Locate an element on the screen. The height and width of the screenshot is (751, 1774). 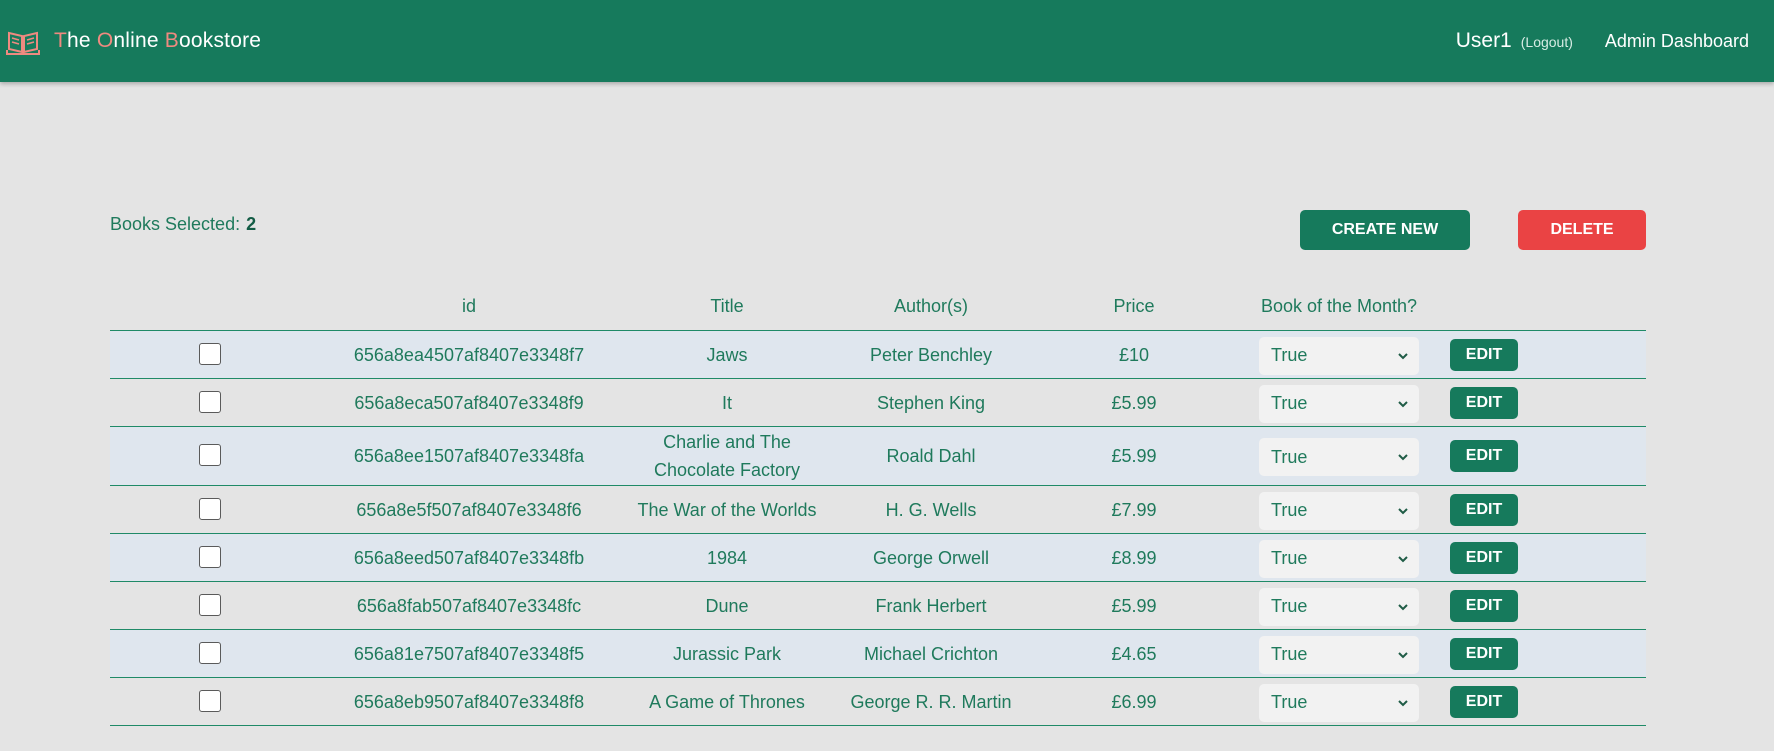
book-title-line: It is located at coordinates (727, 402).